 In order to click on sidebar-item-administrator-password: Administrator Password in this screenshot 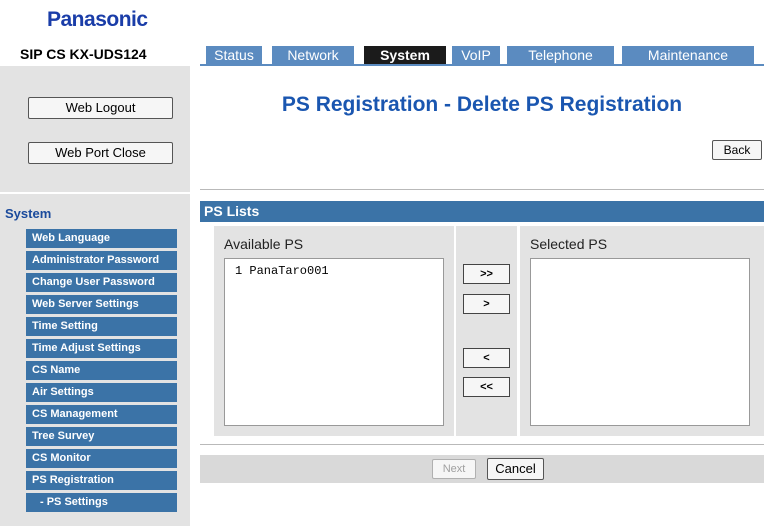, I will do `click(101, 260)`.